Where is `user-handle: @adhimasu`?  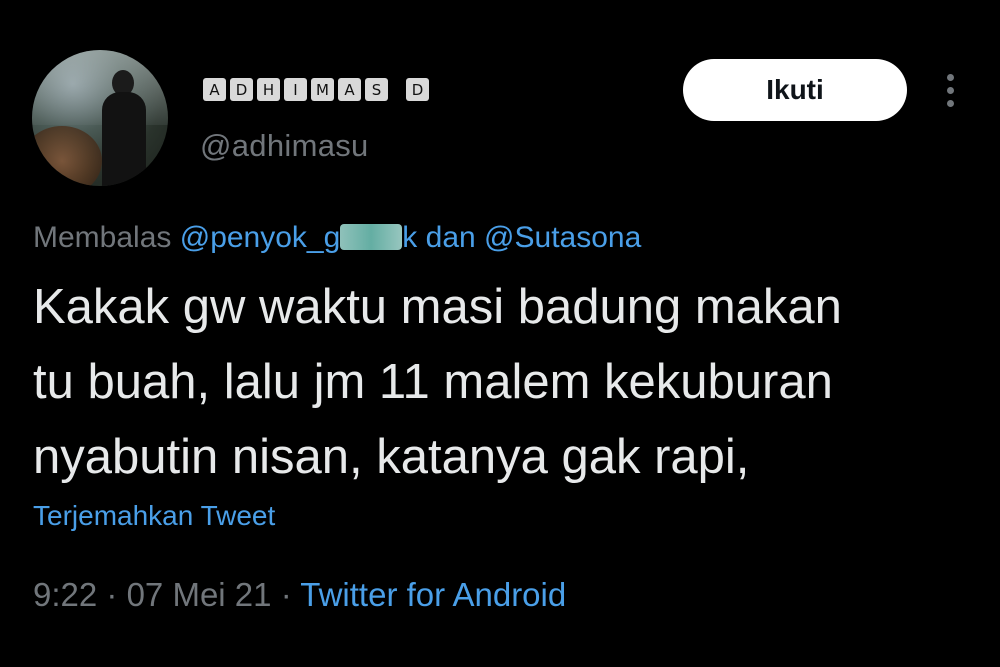
user-handle: @adhimasu is located at coordinates (284, 146).